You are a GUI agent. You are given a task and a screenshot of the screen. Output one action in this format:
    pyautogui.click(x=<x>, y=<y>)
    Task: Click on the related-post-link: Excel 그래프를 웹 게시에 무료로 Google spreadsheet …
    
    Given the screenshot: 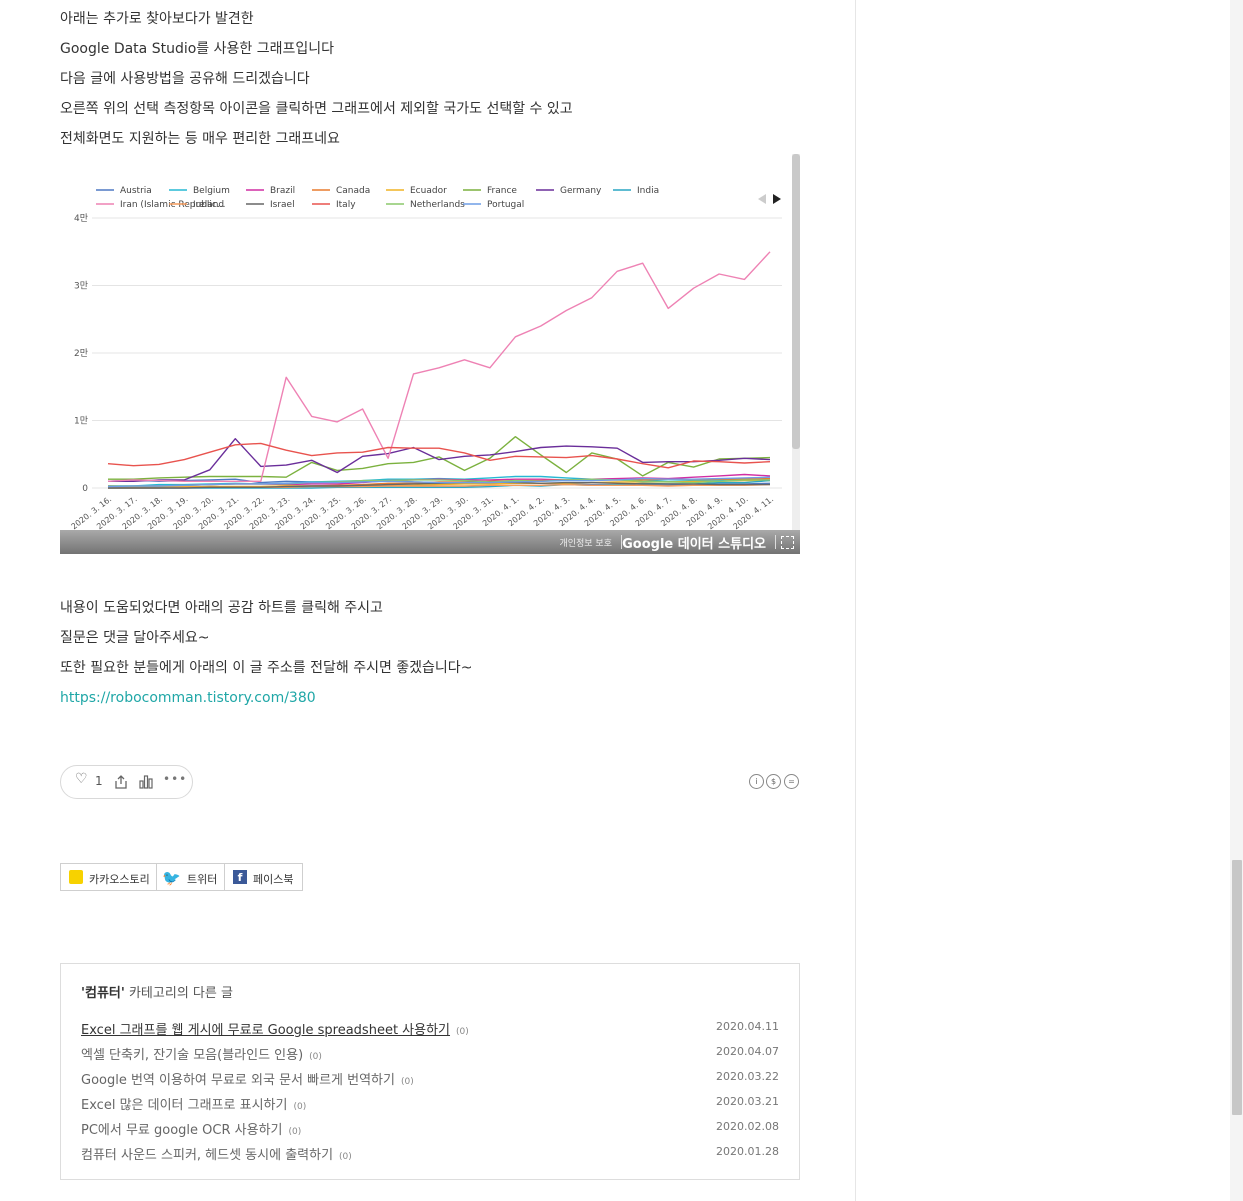 What is the action you would take?
    pyautogui.click(x=275, y=1028)
    